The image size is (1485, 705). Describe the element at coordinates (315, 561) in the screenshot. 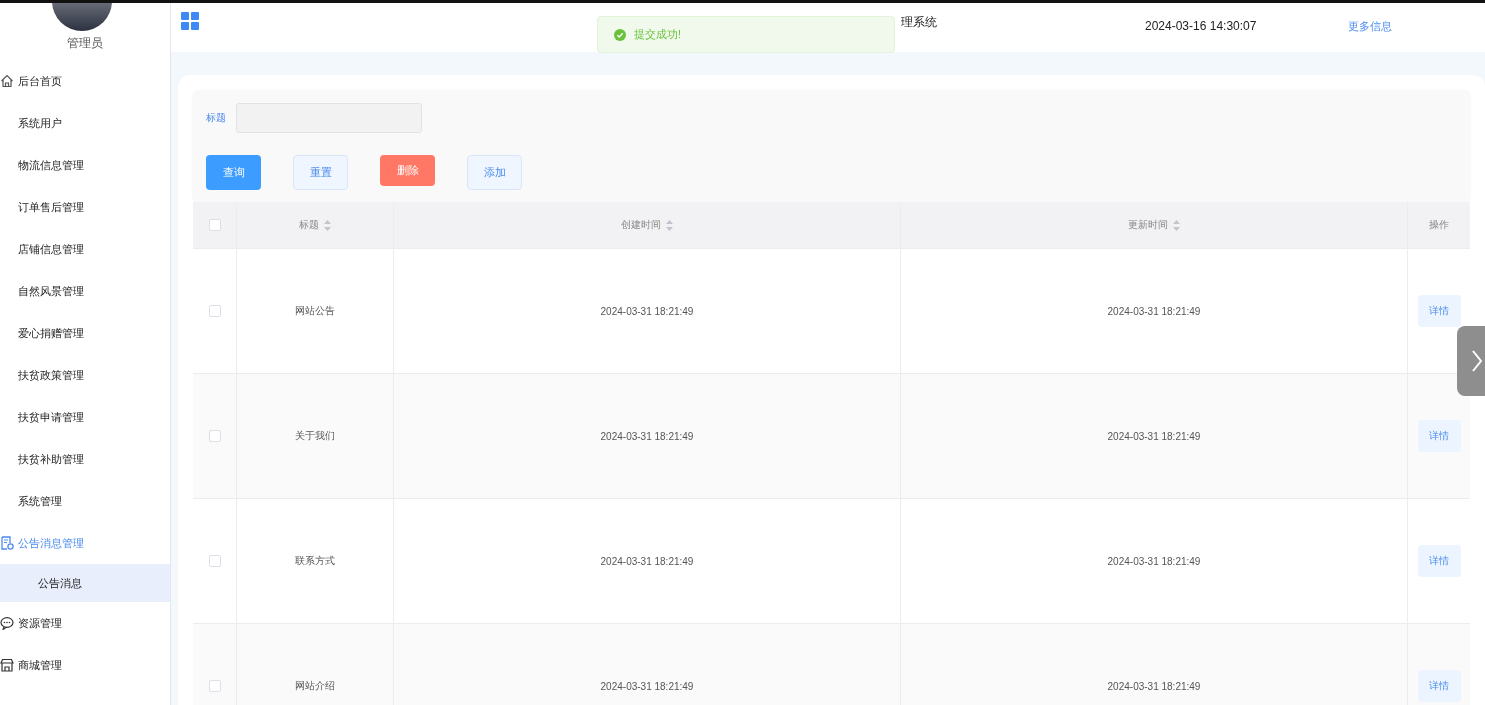

I see `table-cell: 联系方式` at that location.